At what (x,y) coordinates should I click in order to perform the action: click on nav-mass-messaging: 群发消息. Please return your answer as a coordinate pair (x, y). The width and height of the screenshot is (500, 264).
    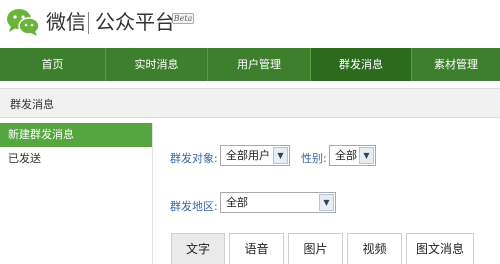
    Looking at the image, I should click on (361, 64).